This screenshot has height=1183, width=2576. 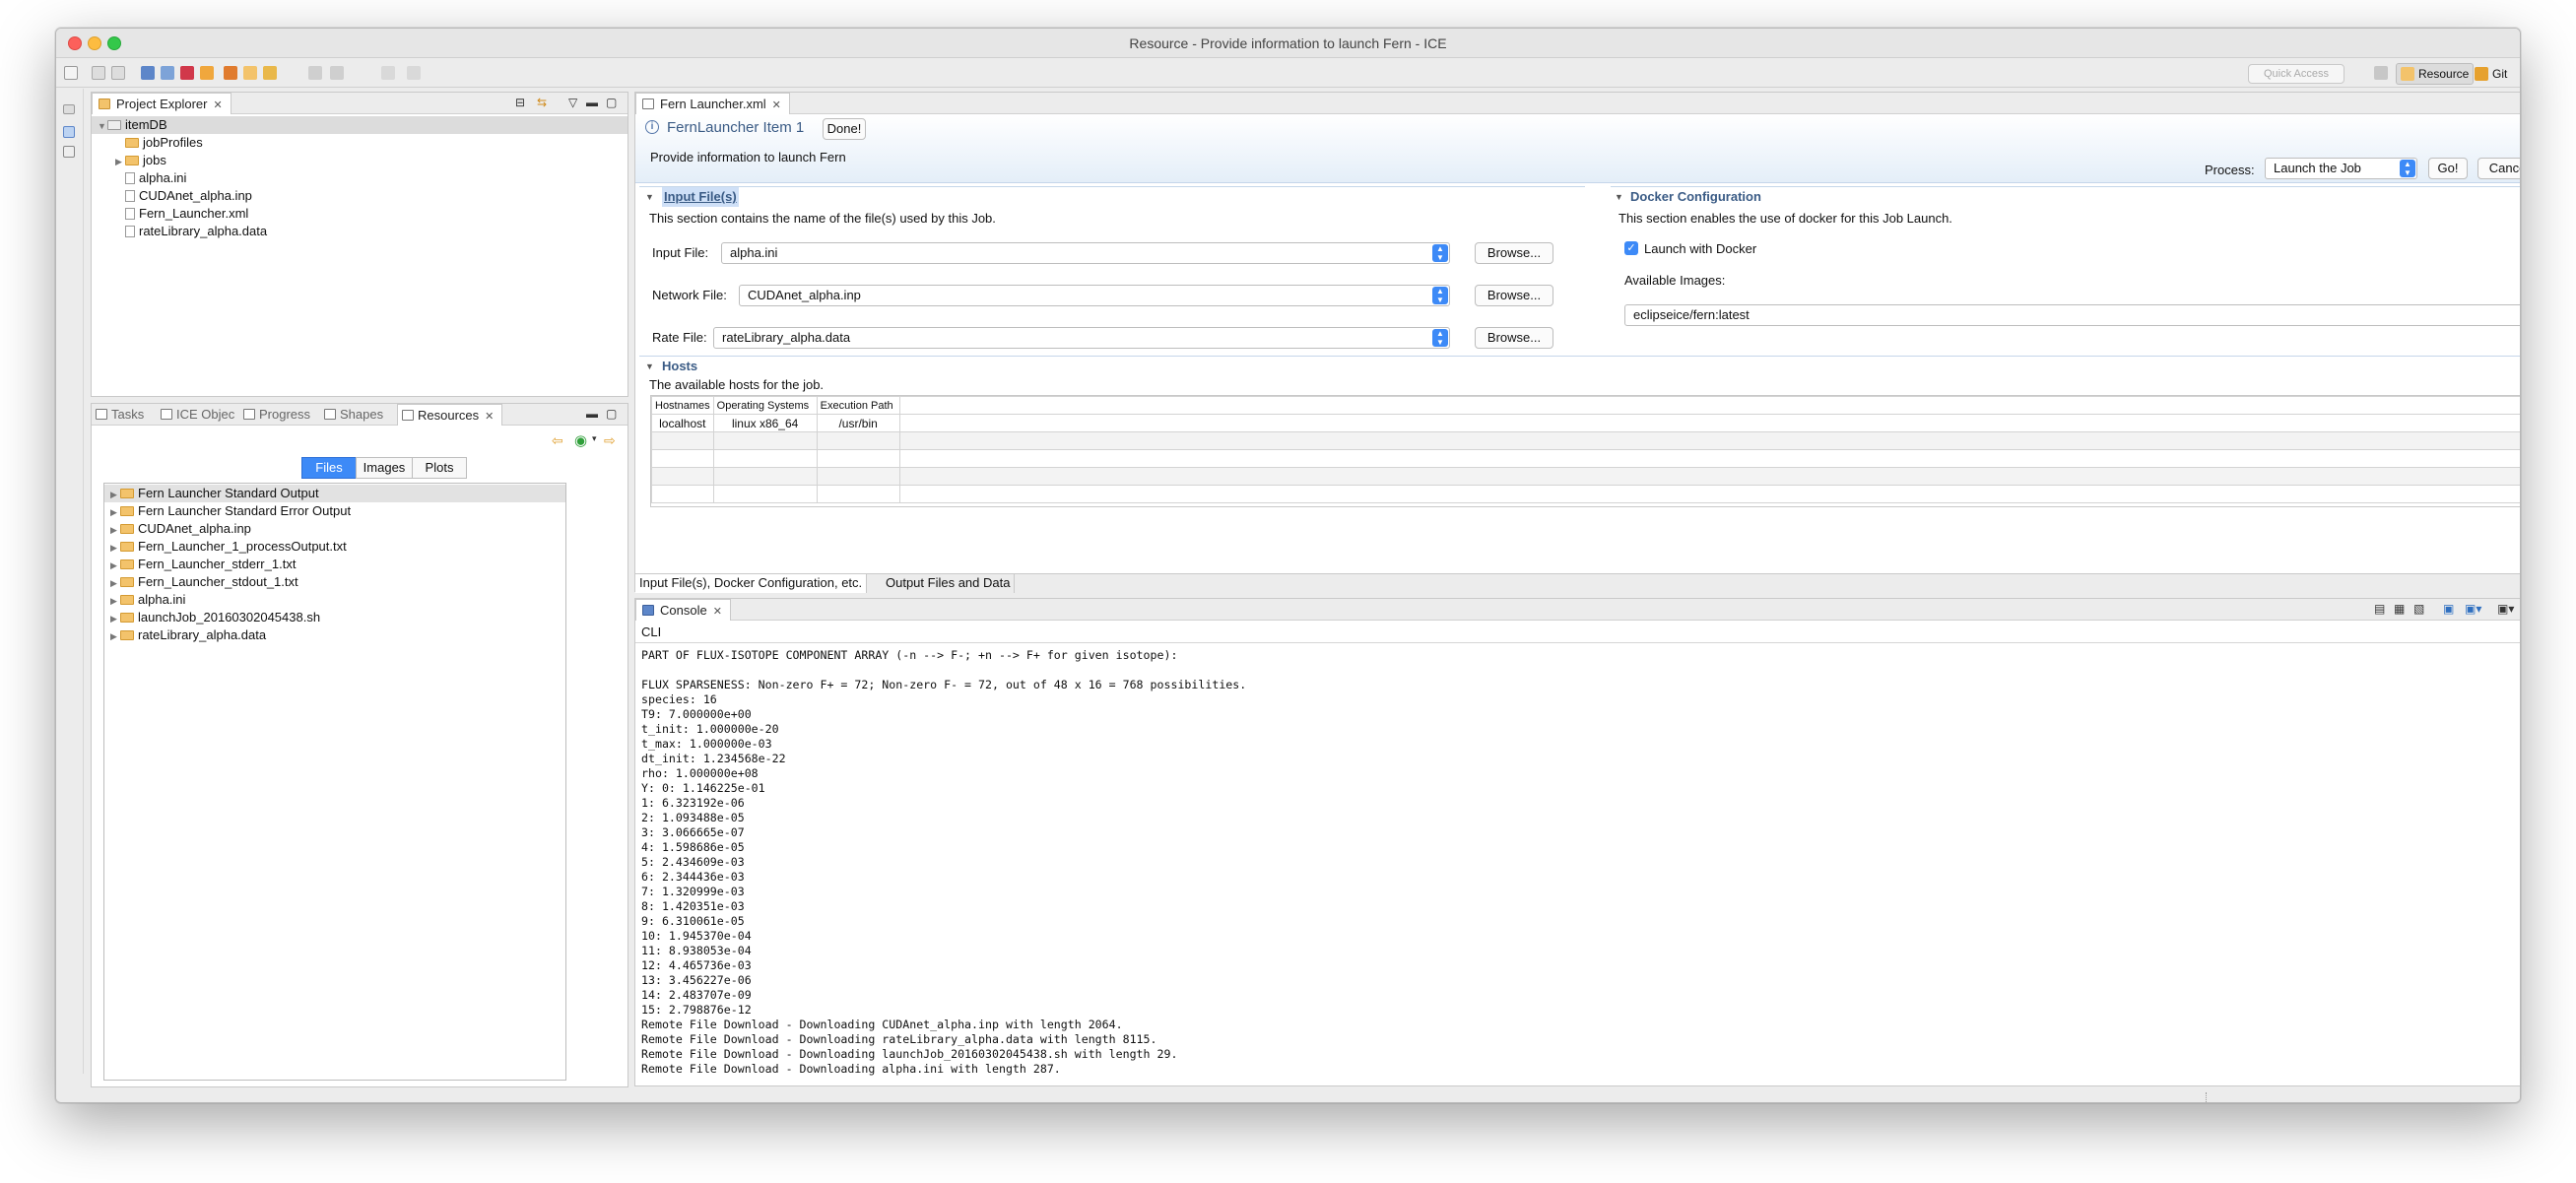 I want to click on go-button: Go!, so click(x=2448, y=168).